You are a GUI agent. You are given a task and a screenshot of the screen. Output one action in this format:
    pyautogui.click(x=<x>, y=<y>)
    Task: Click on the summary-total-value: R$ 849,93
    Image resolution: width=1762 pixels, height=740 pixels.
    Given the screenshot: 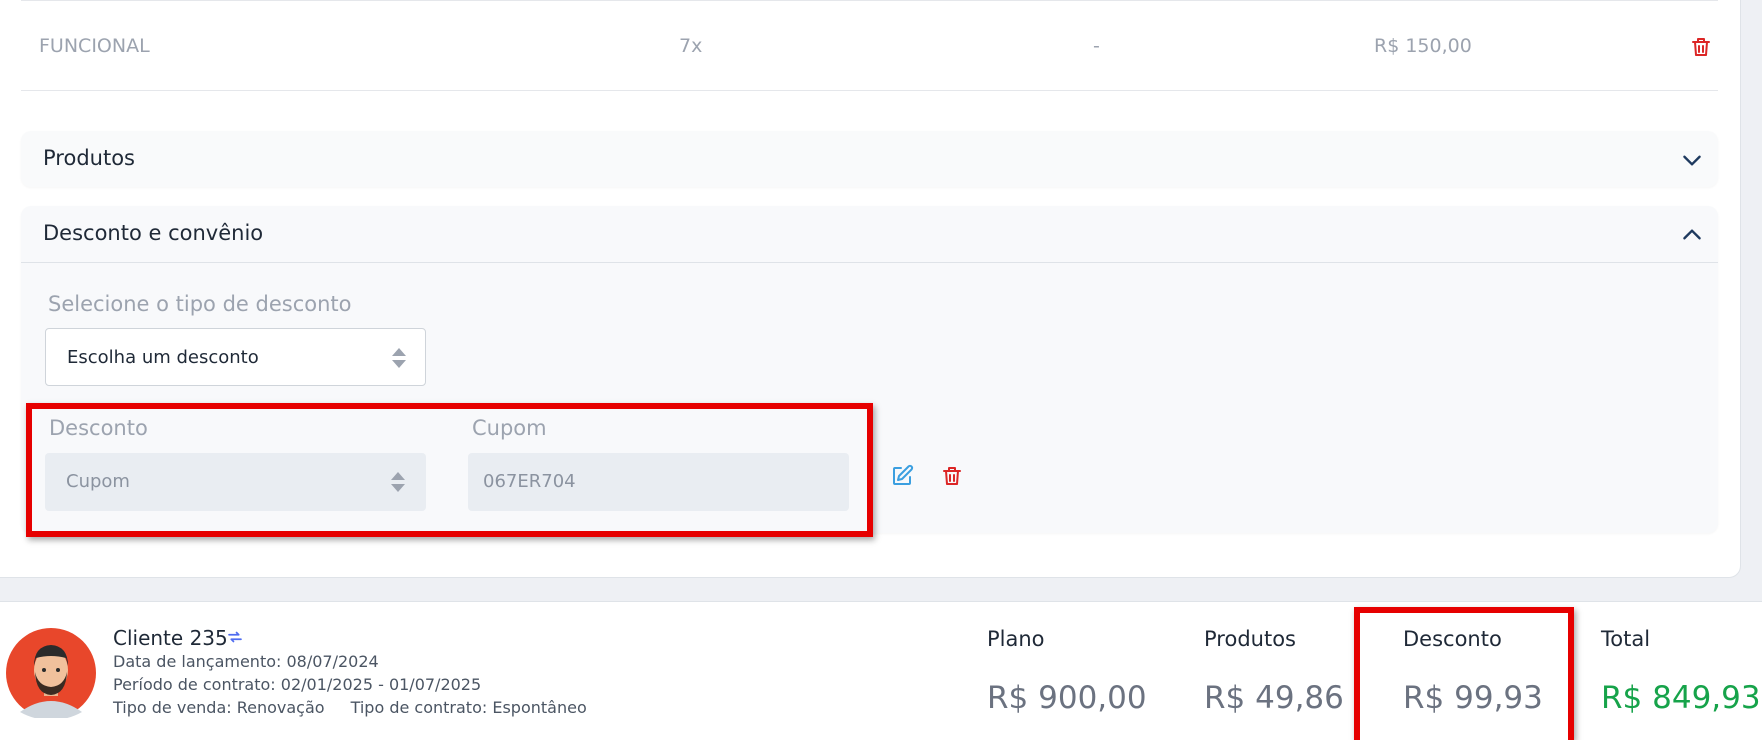 What is the action you would take?
    pyautogui.click(x=1681, y=698)
    